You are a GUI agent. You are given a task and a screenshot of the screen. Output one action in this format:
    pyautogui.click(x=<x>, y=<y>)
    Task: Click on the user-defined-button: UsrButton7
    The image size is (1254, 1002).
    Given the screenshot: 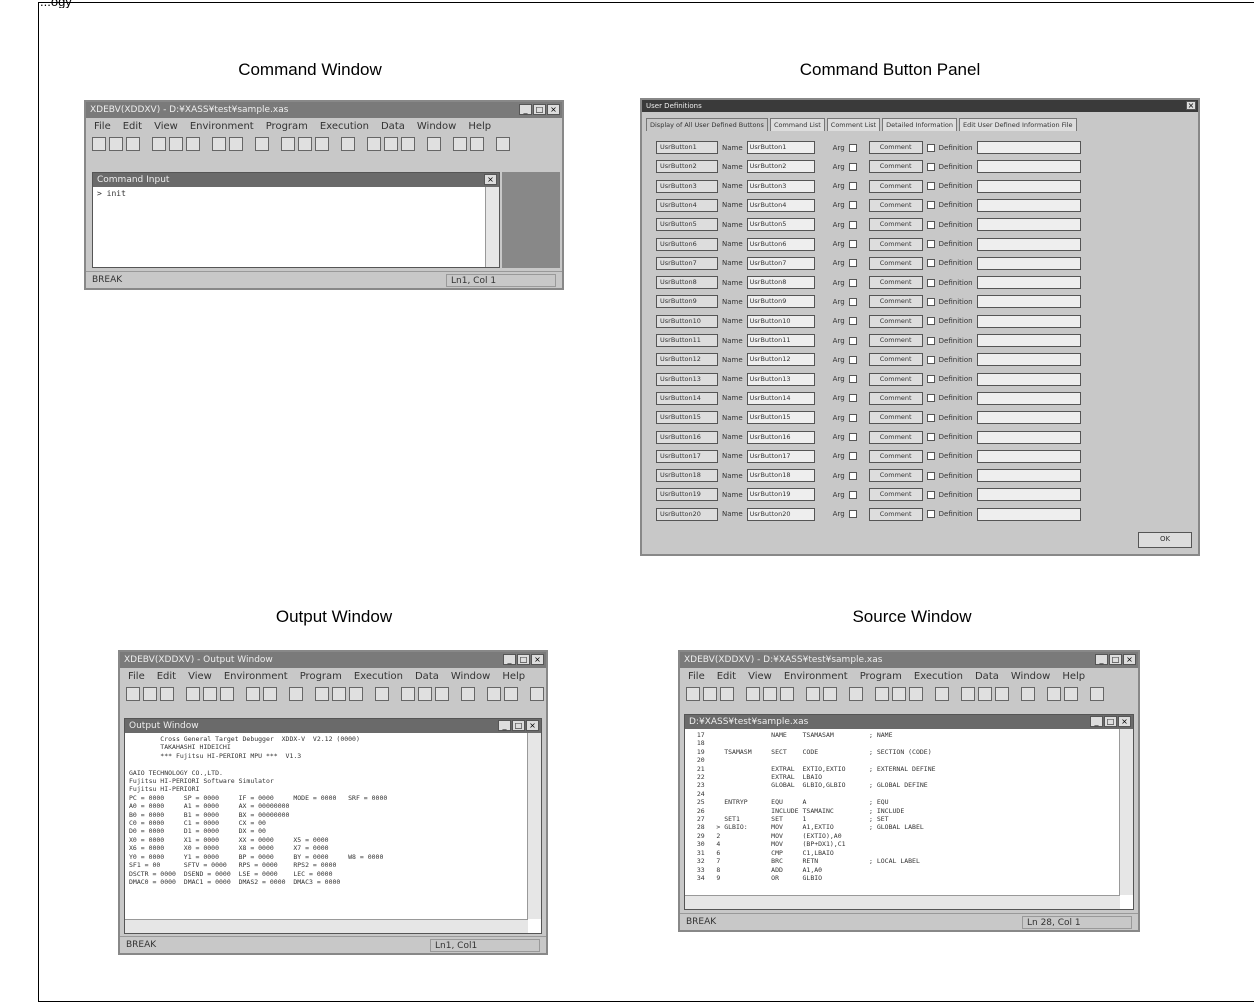 What is the action you would take?
    pyautogui.click(x=687, y=263)
    